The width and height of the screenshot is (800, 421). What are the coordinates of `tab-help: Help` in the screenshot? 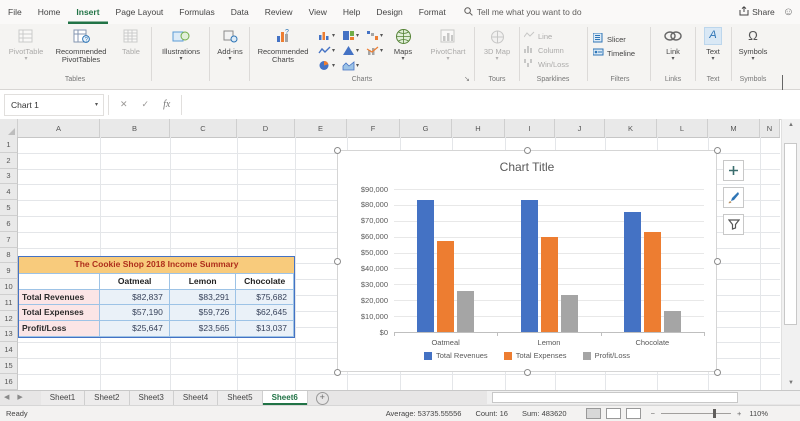 It's located at (351, 12).